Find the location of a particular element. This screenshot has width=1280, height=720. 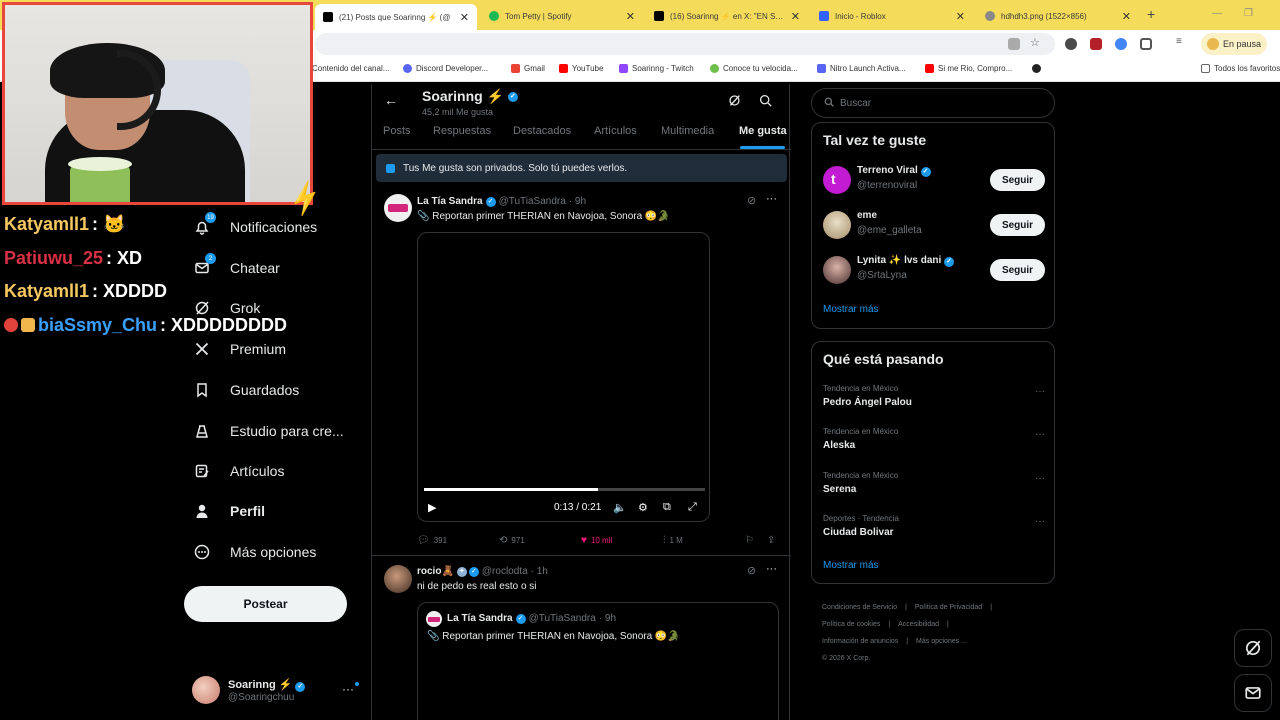

bookmark-button: ⚐ is located at coordinates (751, 540).